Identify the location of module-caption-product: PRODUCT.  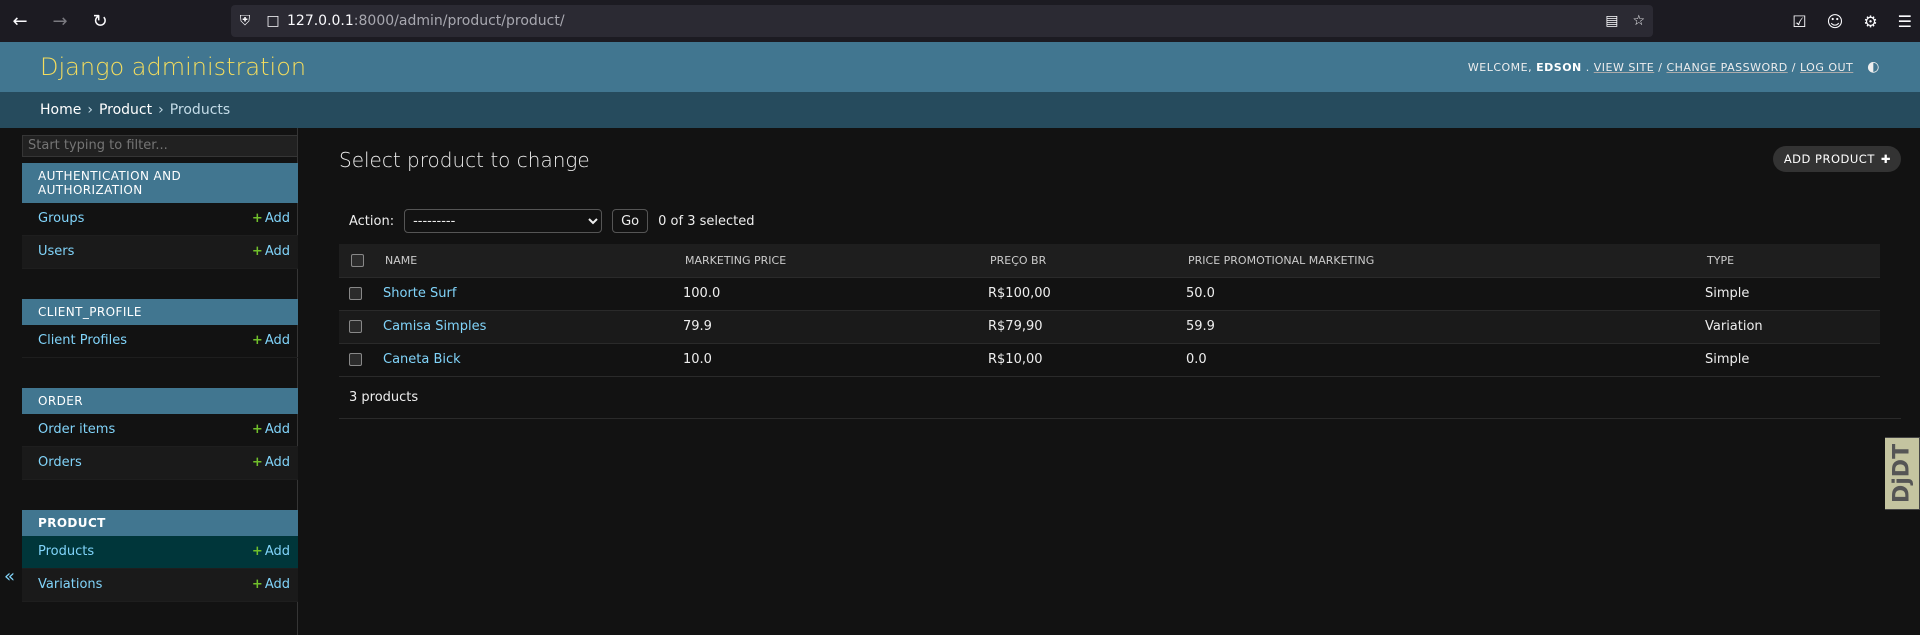
(160, 522).